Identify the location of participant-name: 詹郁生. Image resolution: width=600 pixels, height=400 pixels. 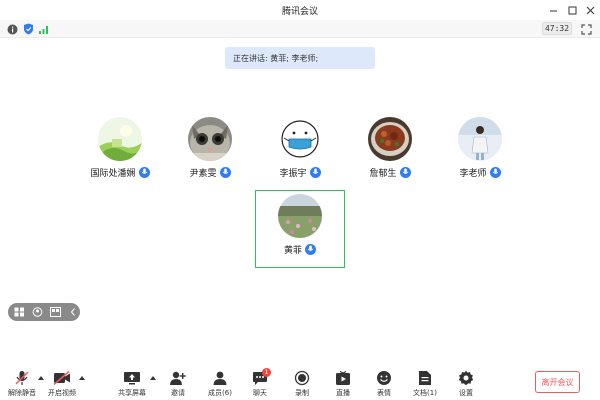
(383, 173).